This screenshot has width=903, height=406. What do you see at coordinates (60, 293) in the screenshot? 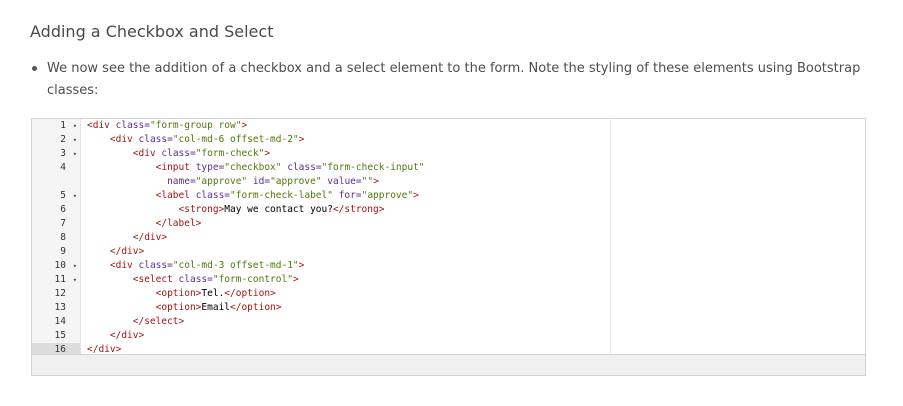
I see `line-number: 12` at bounding box center [60, 293].